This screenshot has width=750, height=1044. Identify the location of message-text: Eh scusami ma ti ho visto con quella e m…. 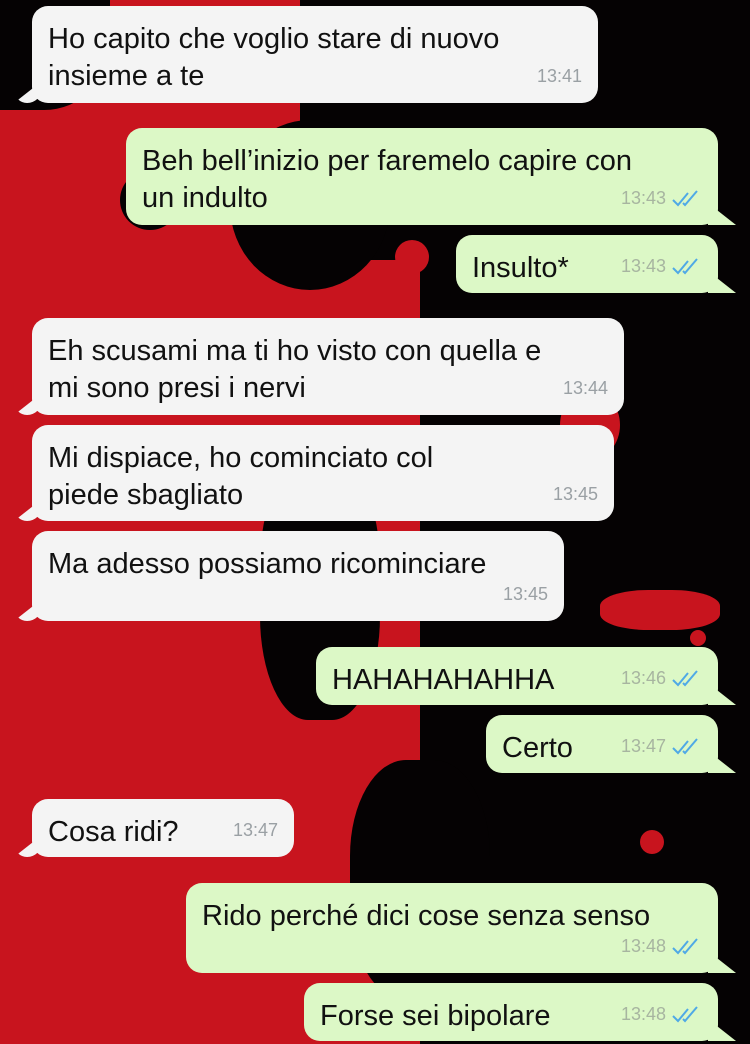
(295, 369).